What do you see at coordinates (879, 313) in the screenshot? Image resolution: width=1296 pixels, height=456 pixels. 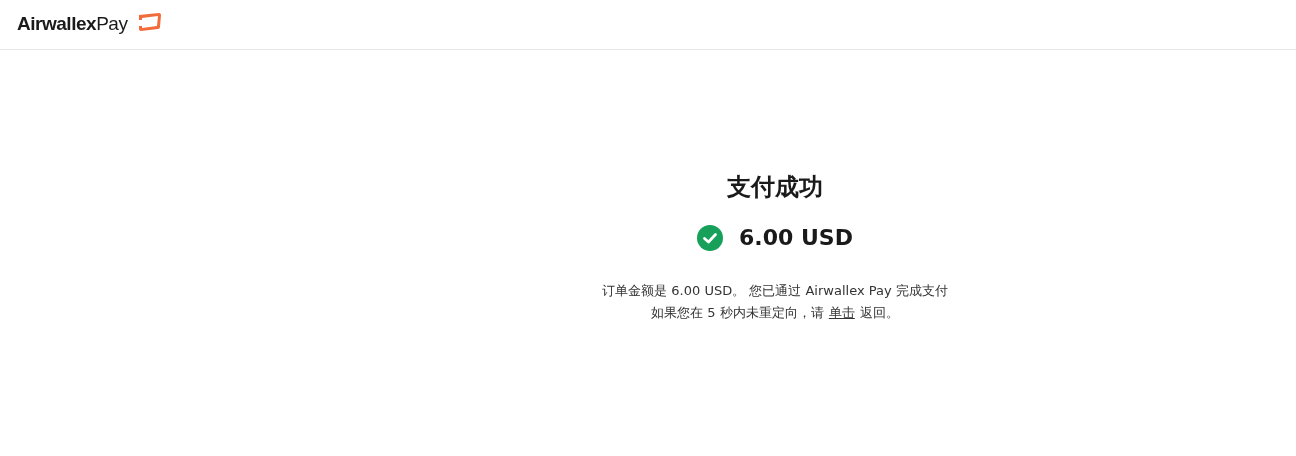 I see `redirect-message-end: 返回。` at bounding box center [879, 313].